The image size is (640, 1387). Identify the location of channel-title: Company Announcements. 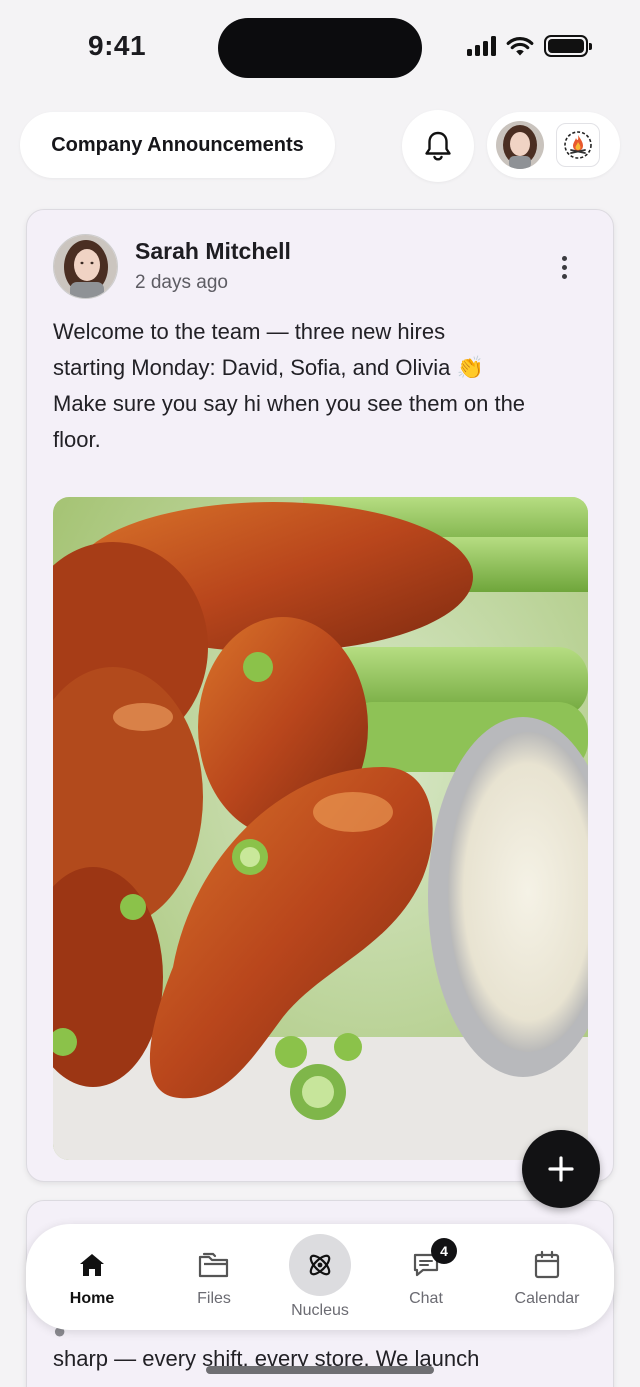
(177, 144).